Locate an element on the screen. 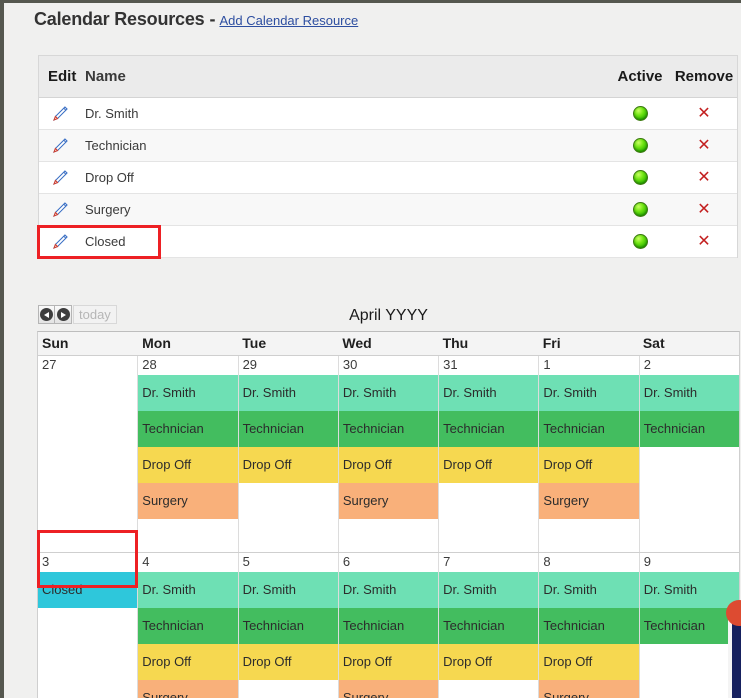 This screenshot has width=741, height=698. calendar-day-cell: 1 Dr. Smith Technician Drop Off Surgery is located at coordinates (589, 454).